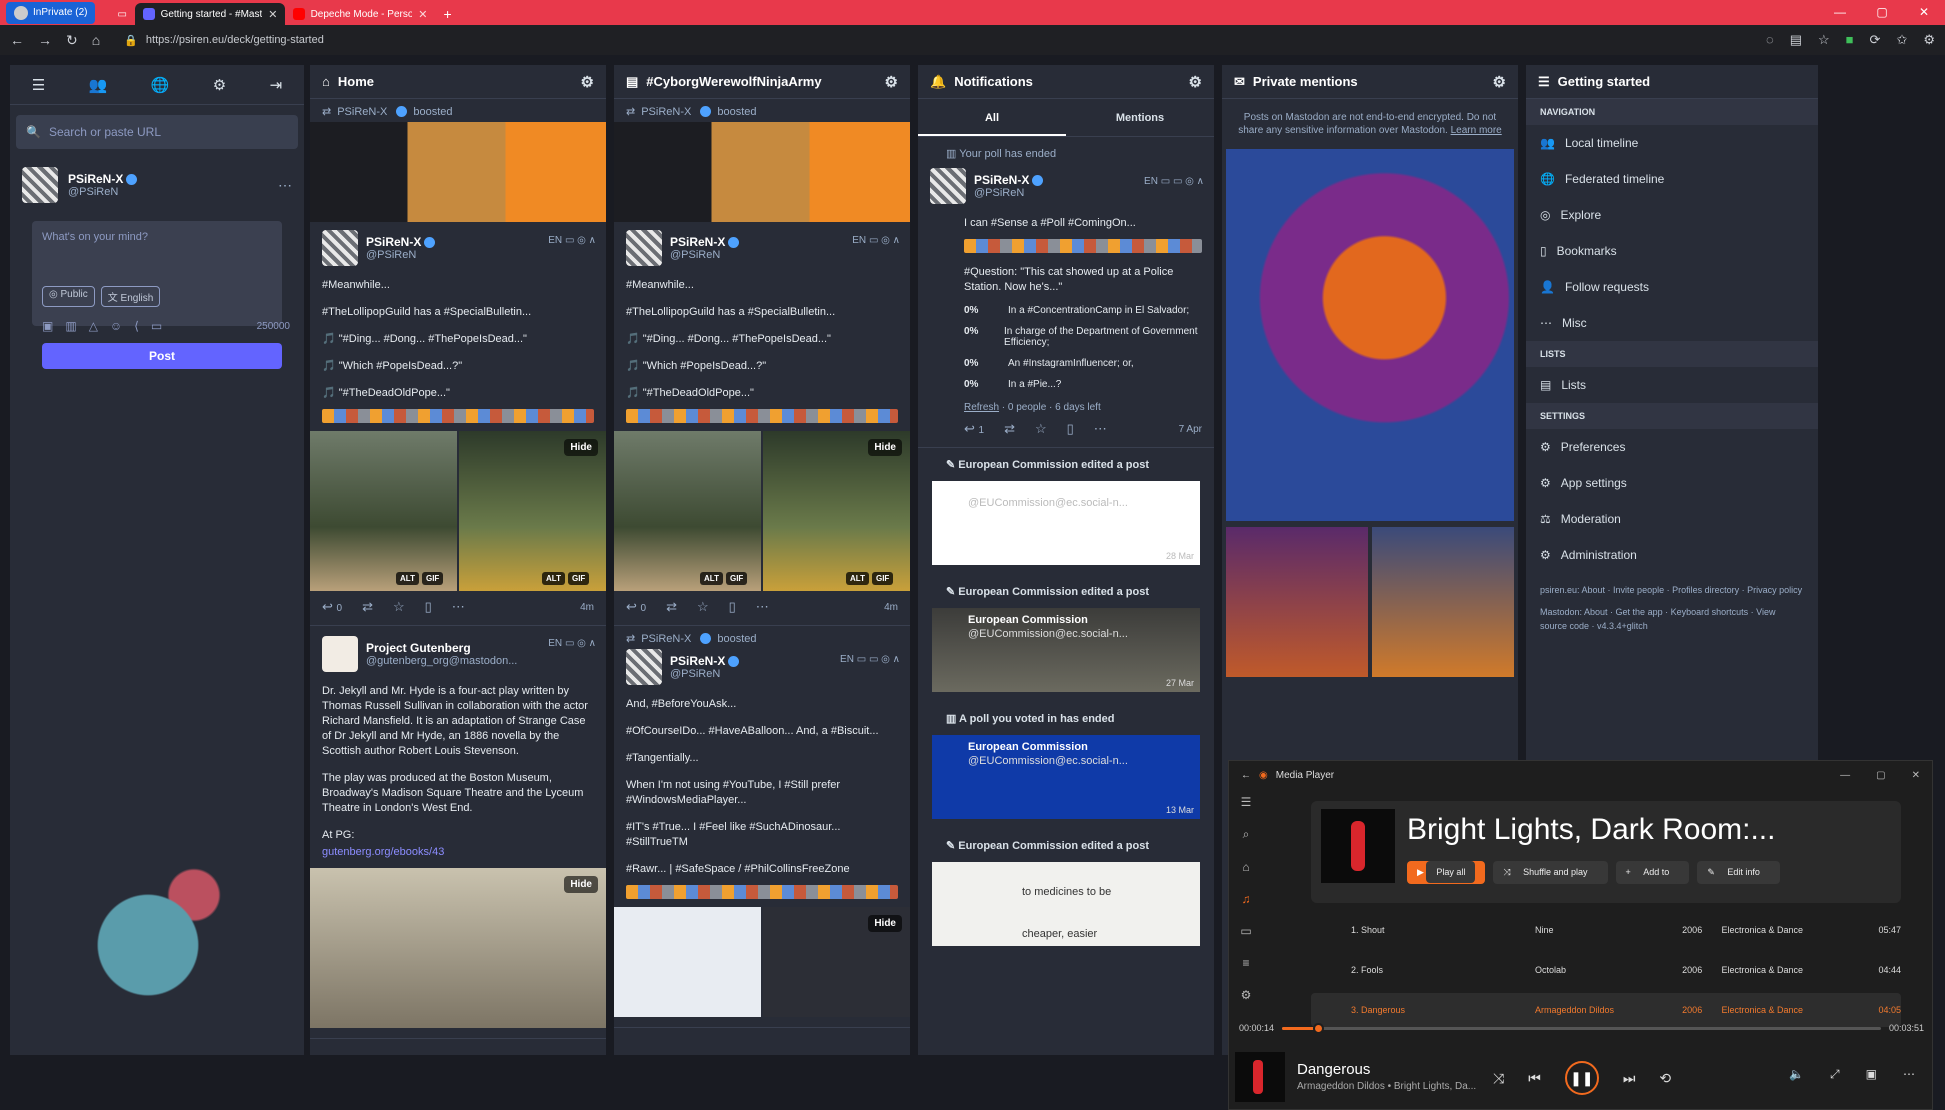 The height and width of the screenshot is (1110, 1945). What do you see at coordinates (1260, 1076) in the screenshot?
I see `now-playing-cover` at bounding box center [1260, 1076].